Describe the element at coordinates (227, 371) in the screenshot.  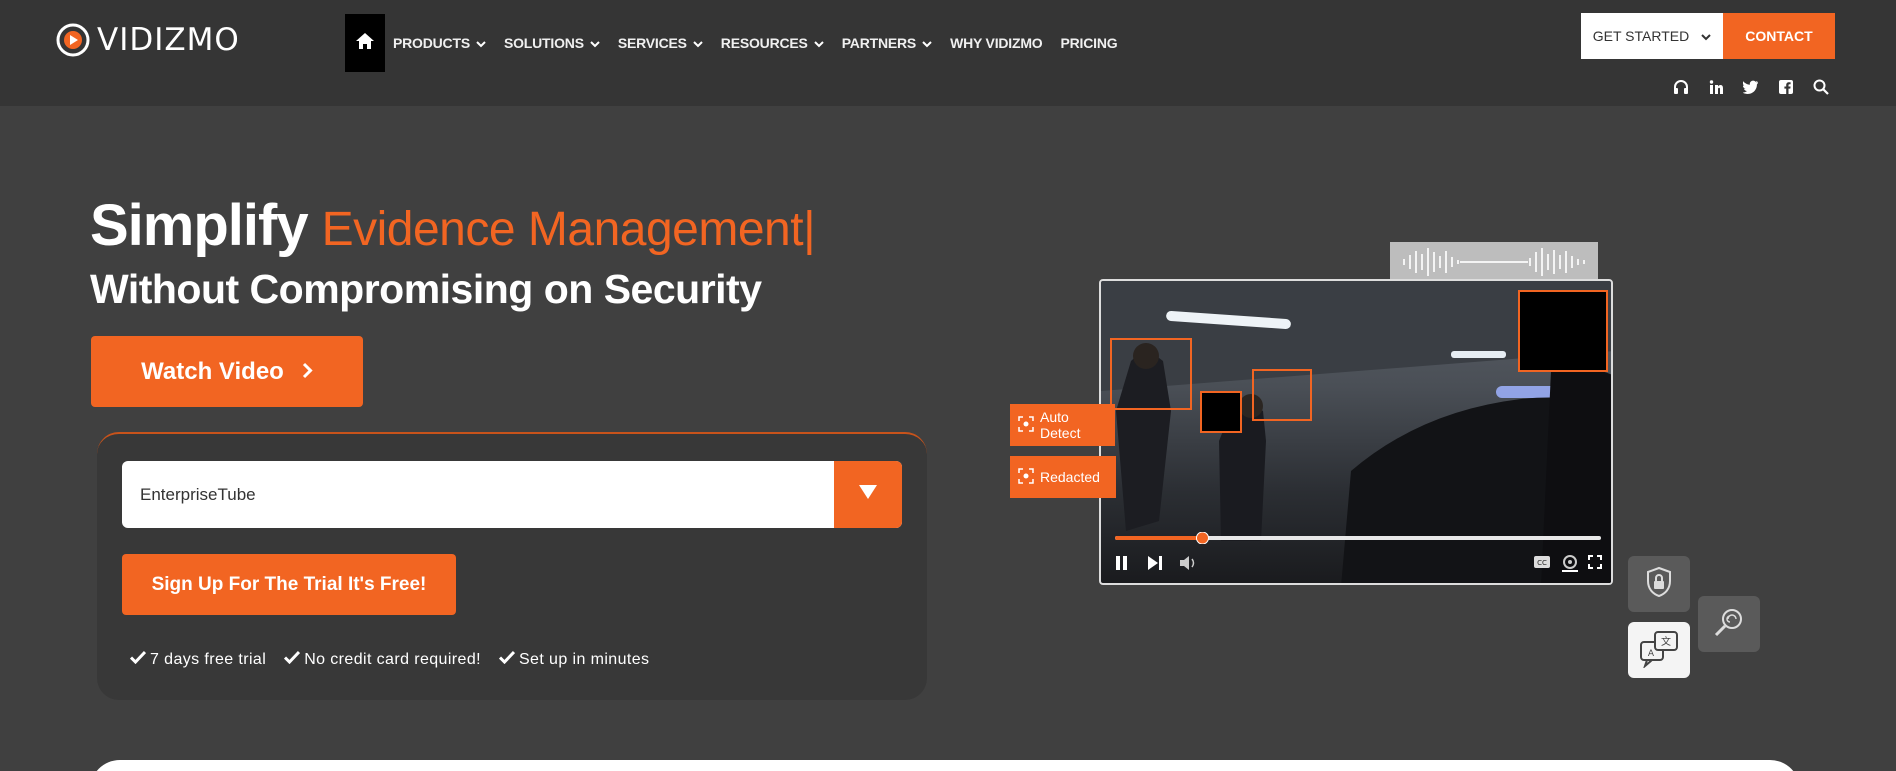
I see `watch-video-button: Watch Video` at that location.